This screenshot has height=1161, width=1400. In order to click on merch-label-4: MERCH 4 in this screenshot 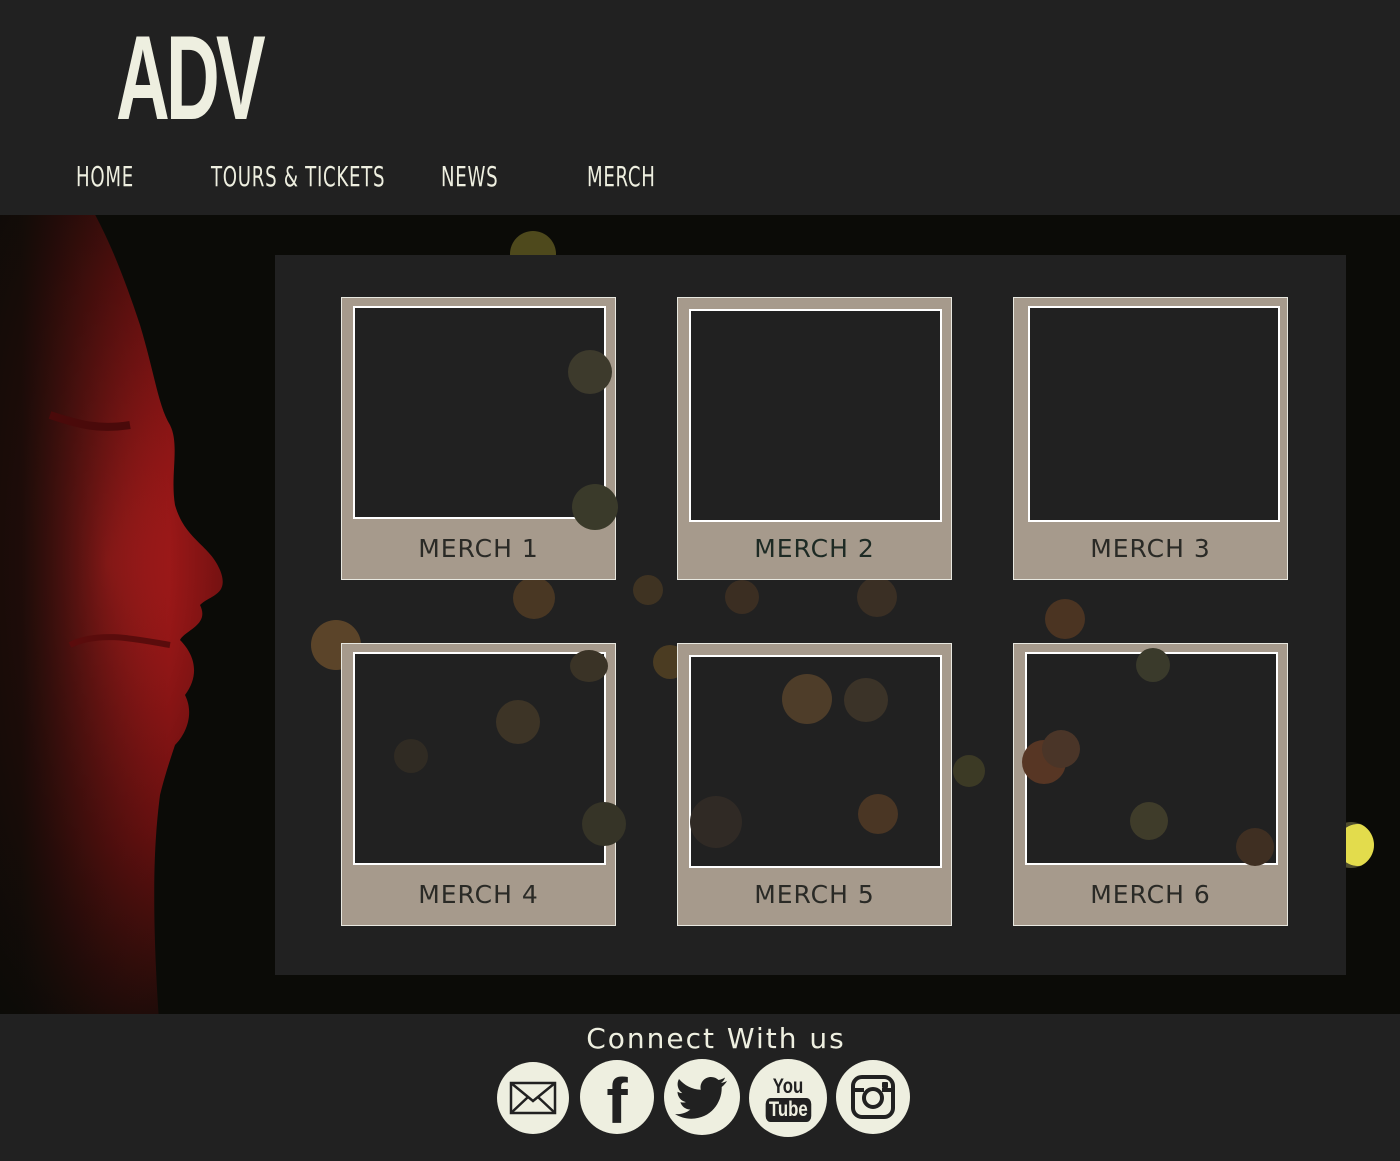, I will do `click(478, 894)`.